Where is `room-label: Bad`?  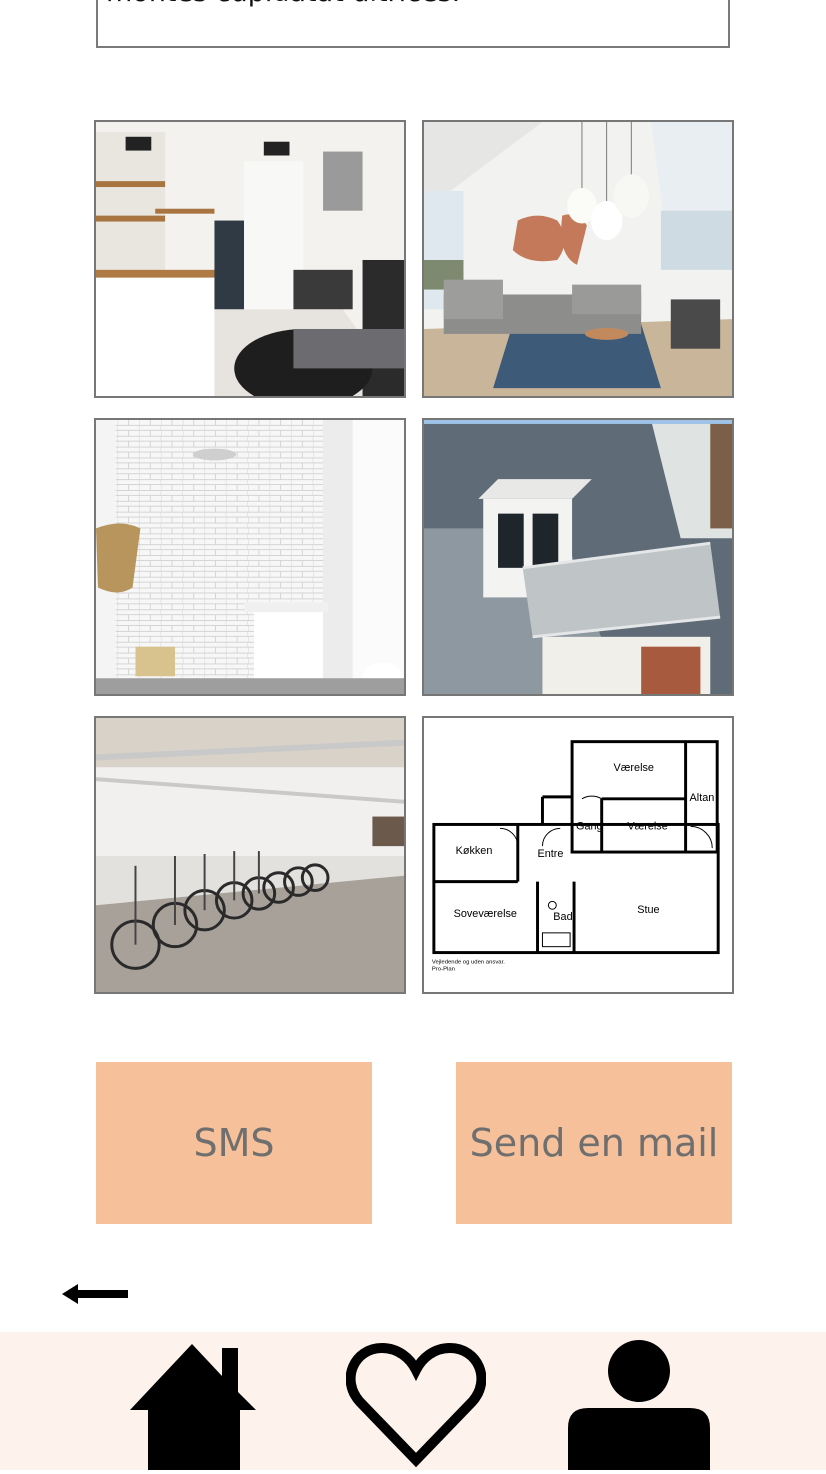
room-label: Bad is located at coordinates (562, 917).